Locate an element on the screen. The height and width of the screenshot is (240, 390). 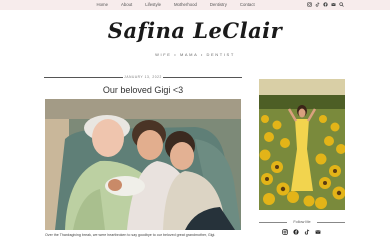
nav-item-about: About is located at coordinates (126, 5).